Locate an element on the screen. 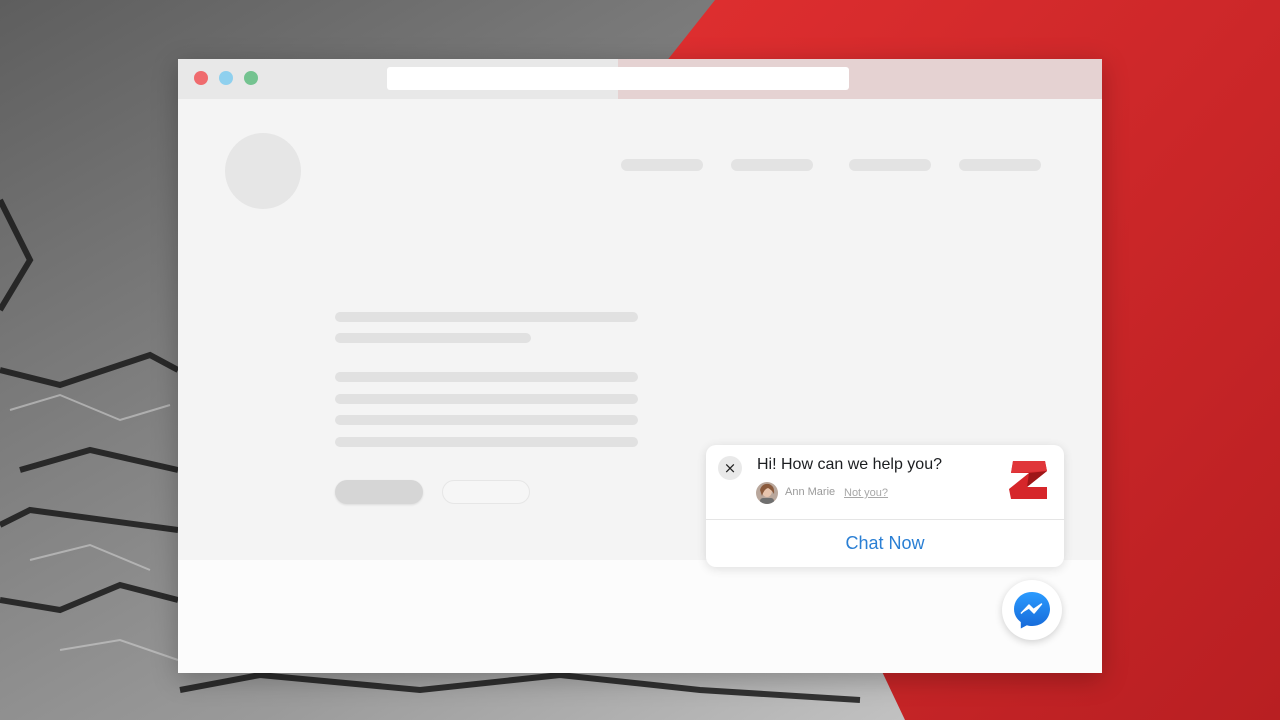 The width and height of the screenshot is (1280, 720). messenger-icon is located at coordinates (1032, 610).